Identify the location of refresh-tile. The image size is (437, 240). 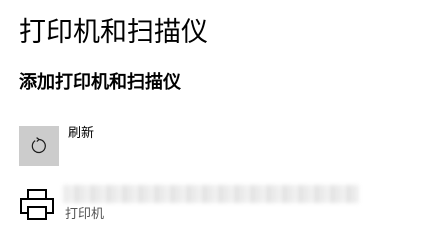
(39, 146).